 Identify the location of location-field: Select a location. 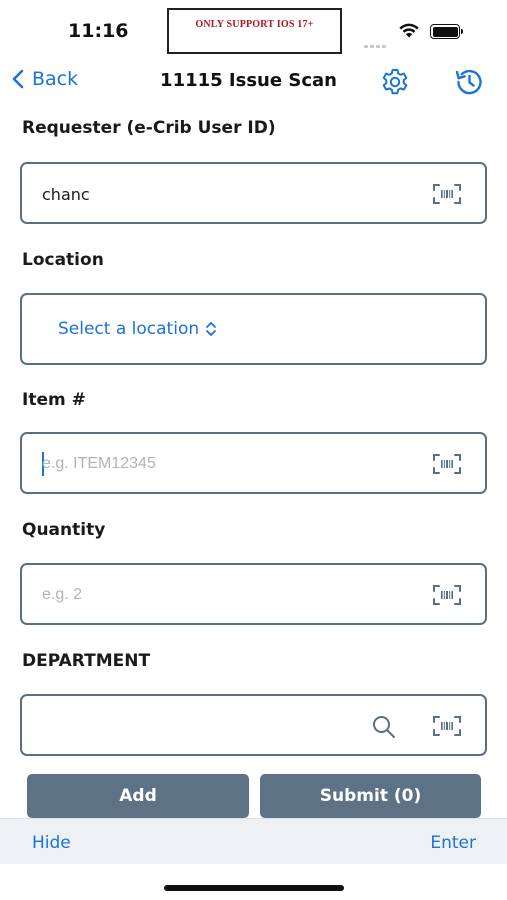
(253, 329).